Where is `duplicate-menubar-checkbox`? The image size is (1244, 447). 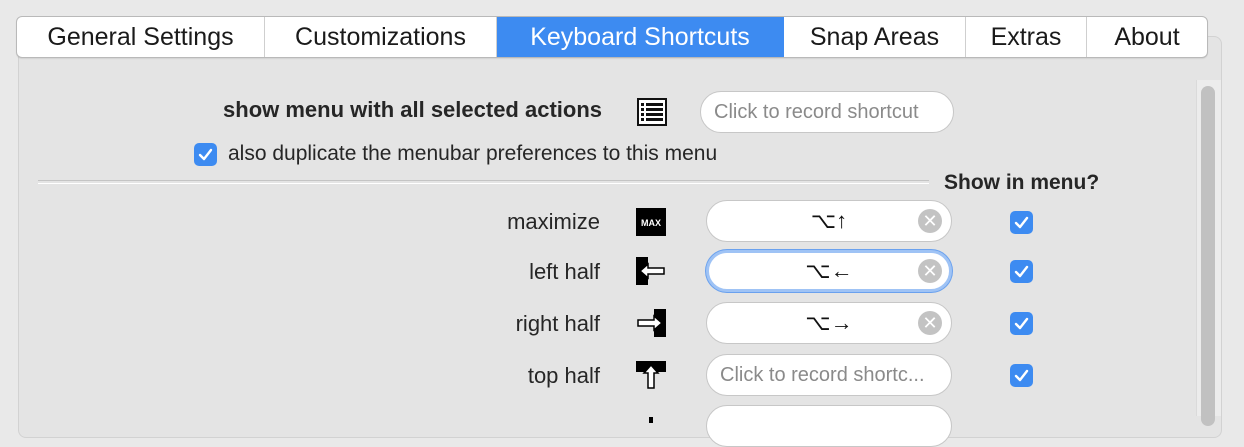 duplicate-menubar-checkbox is located at coordinates (205, 154).